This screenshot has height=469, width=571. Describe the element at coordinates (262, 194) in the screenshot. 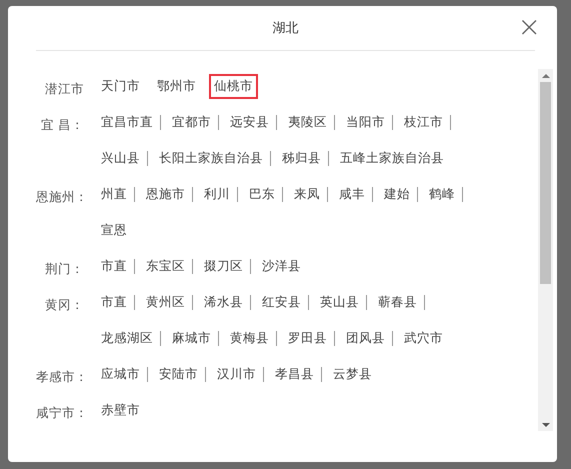

I see `city-link: 巴东` at that location.